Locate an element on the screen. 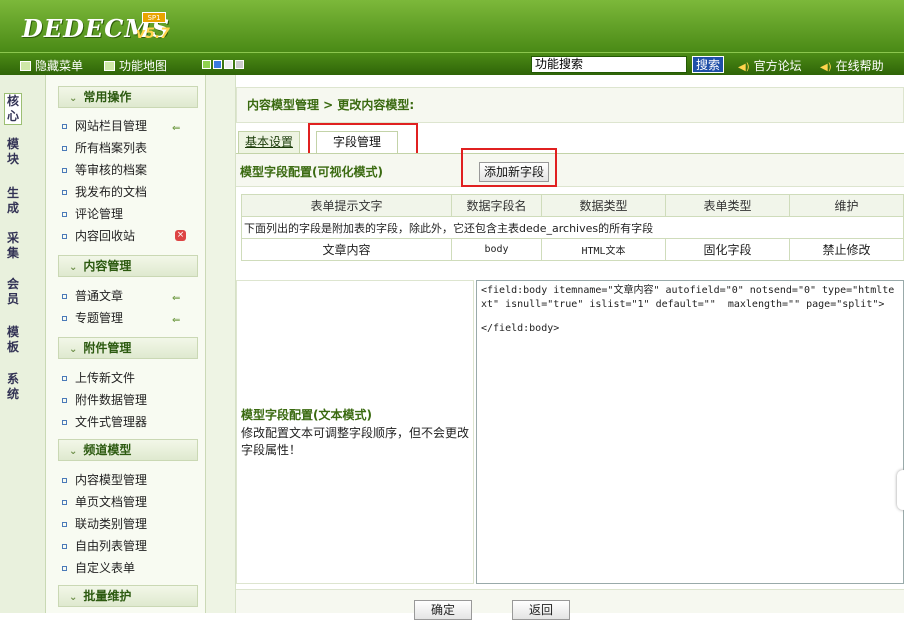  menu-item-recycle-bin: 内容回收站 × is located at coordinates (132, 236).